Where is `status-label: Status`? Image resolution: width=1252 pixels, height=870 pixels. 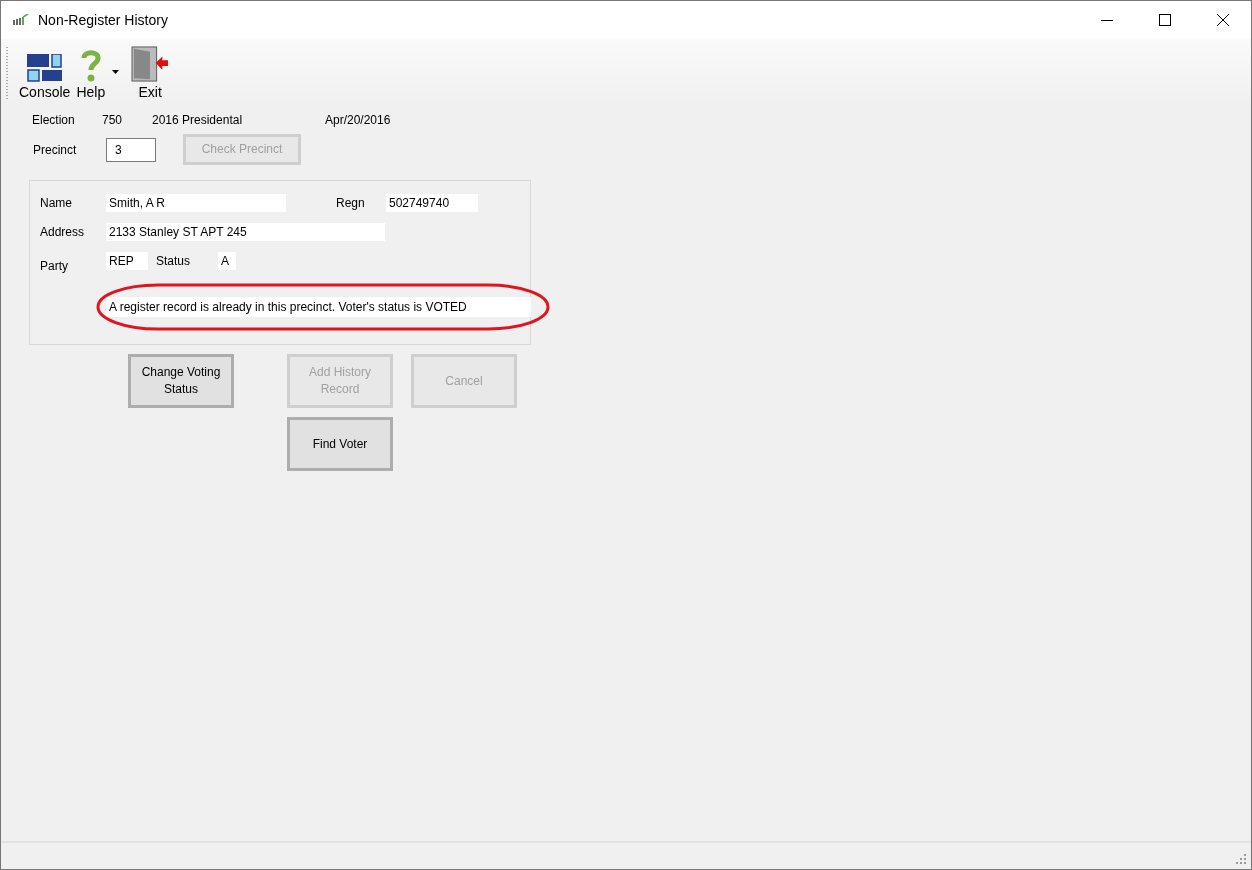
status-label: Status is located at coordinates (174, 261).